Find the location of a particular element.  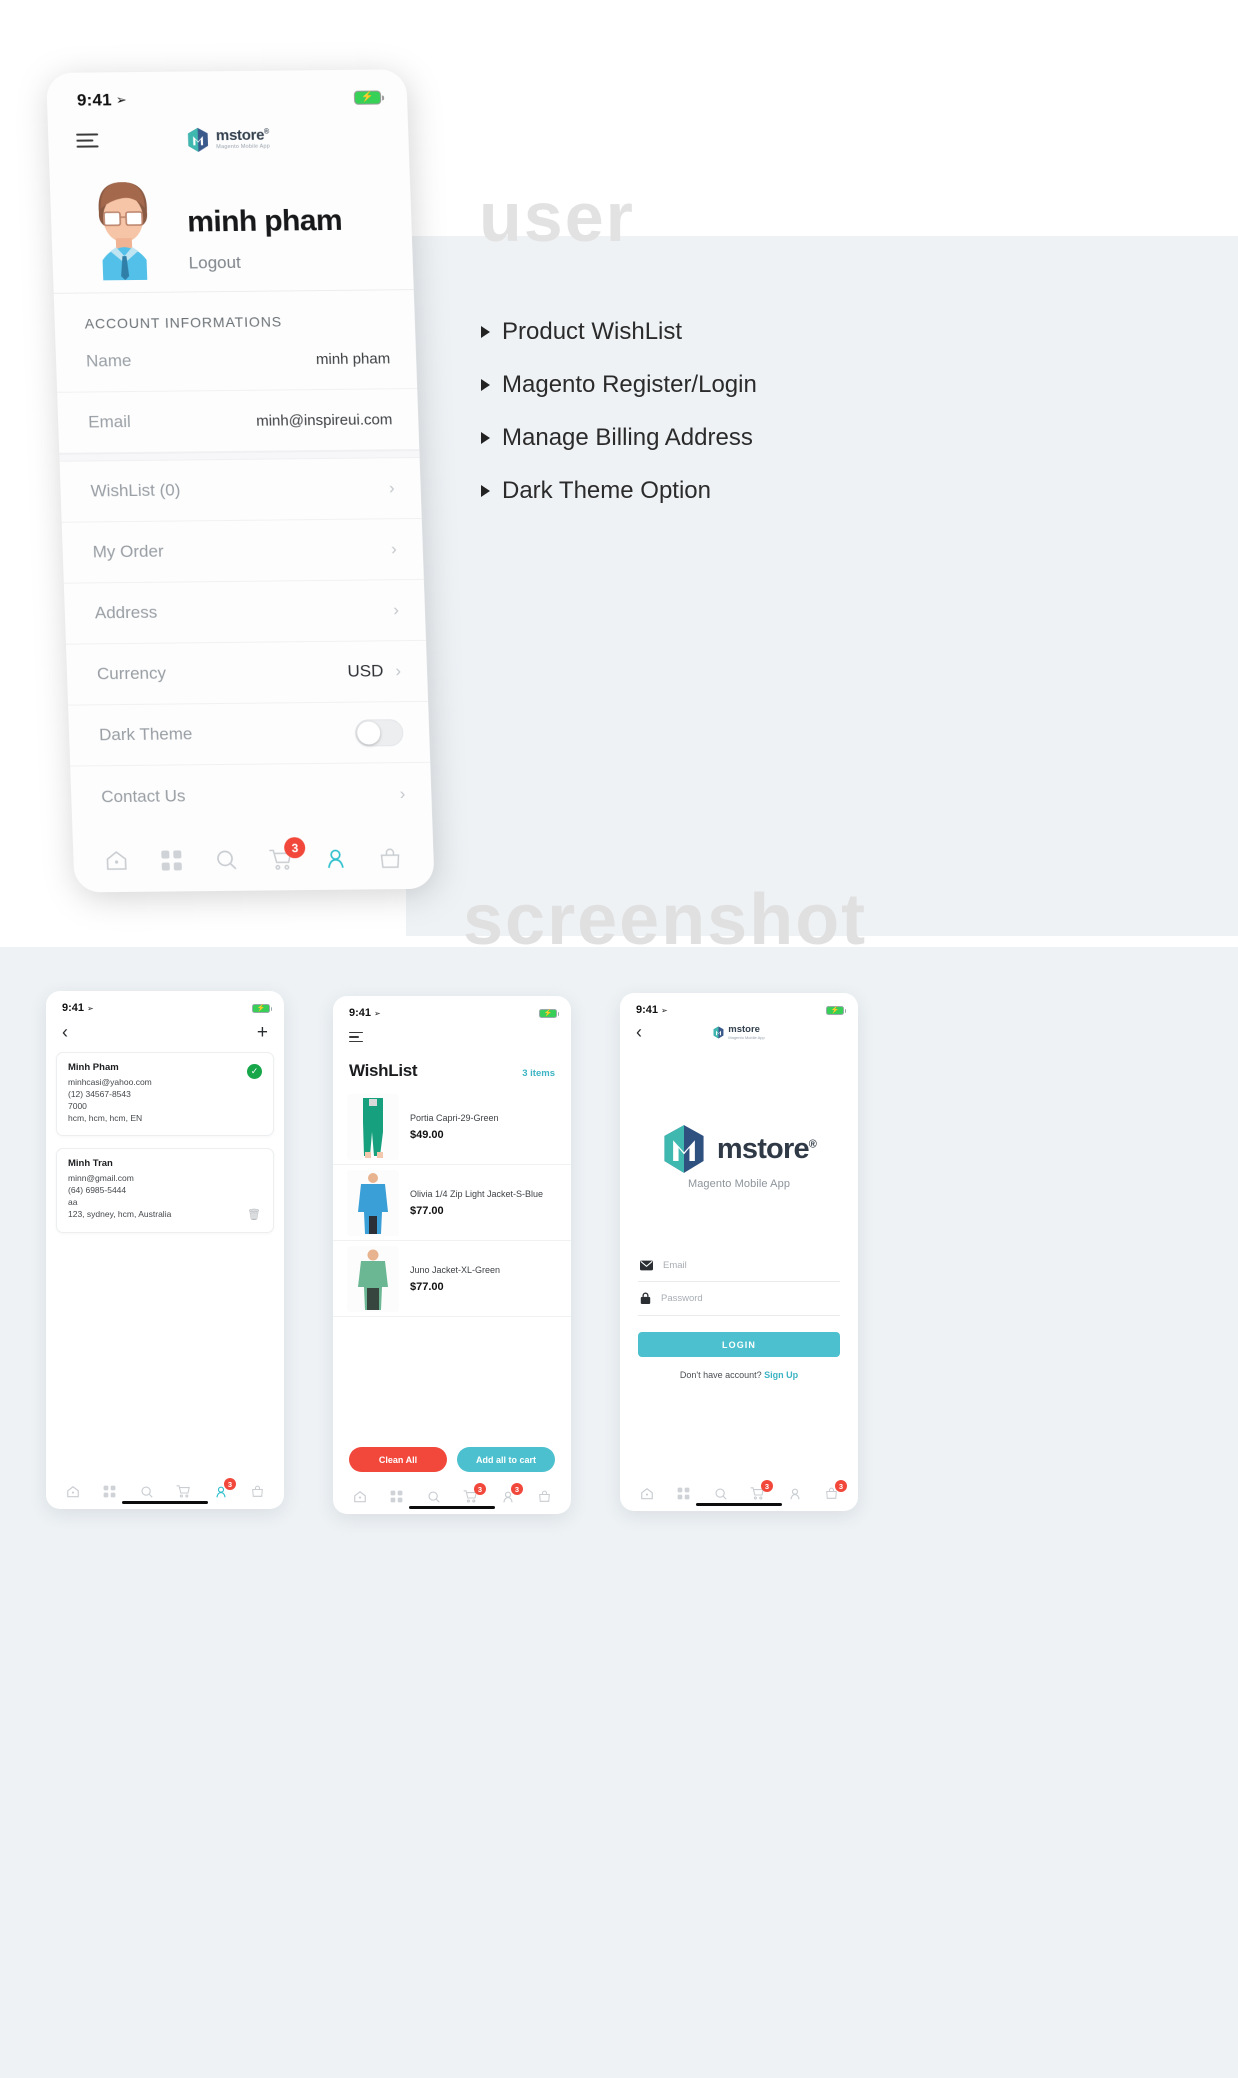

login-brand-name: mstore is located at coordinates (763, 1148).